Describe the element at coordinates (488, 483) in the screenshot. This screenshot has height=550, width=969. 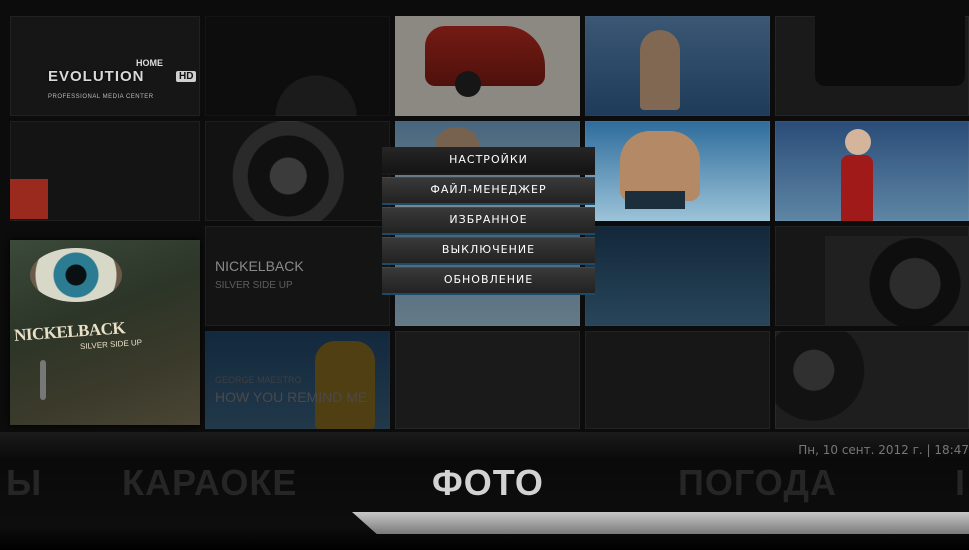
I see `nav-item-photo: ФОТО` at that location.